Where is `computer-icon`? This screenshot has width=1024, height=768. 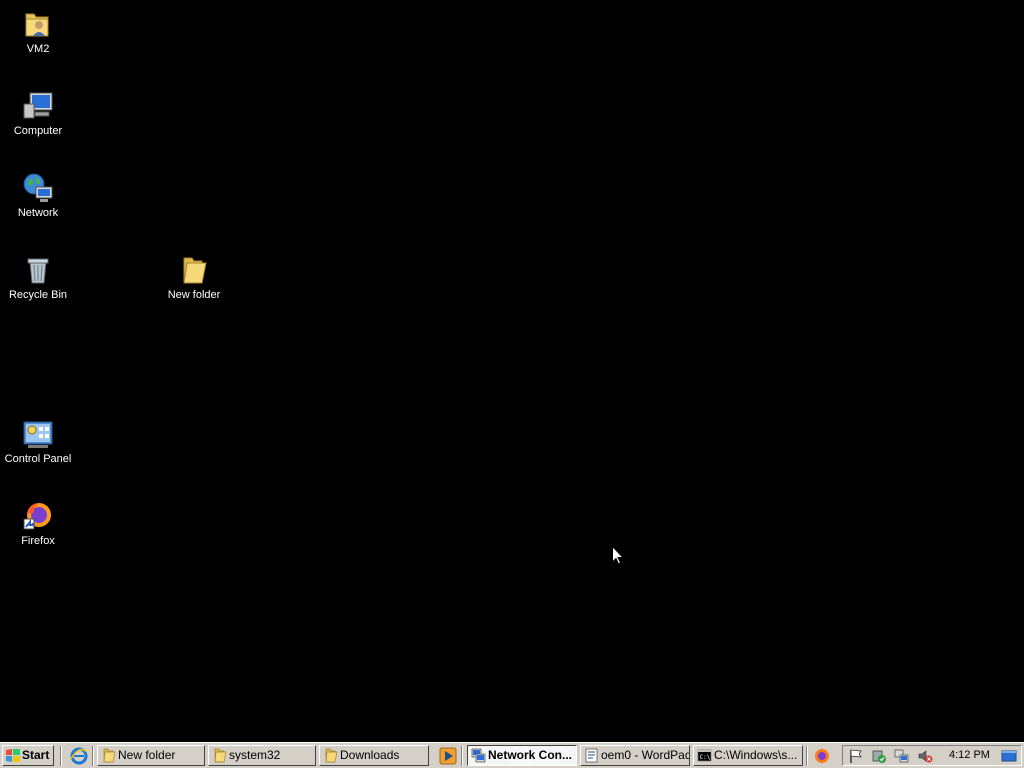
computer-icon is located at coordinates (38, 105).